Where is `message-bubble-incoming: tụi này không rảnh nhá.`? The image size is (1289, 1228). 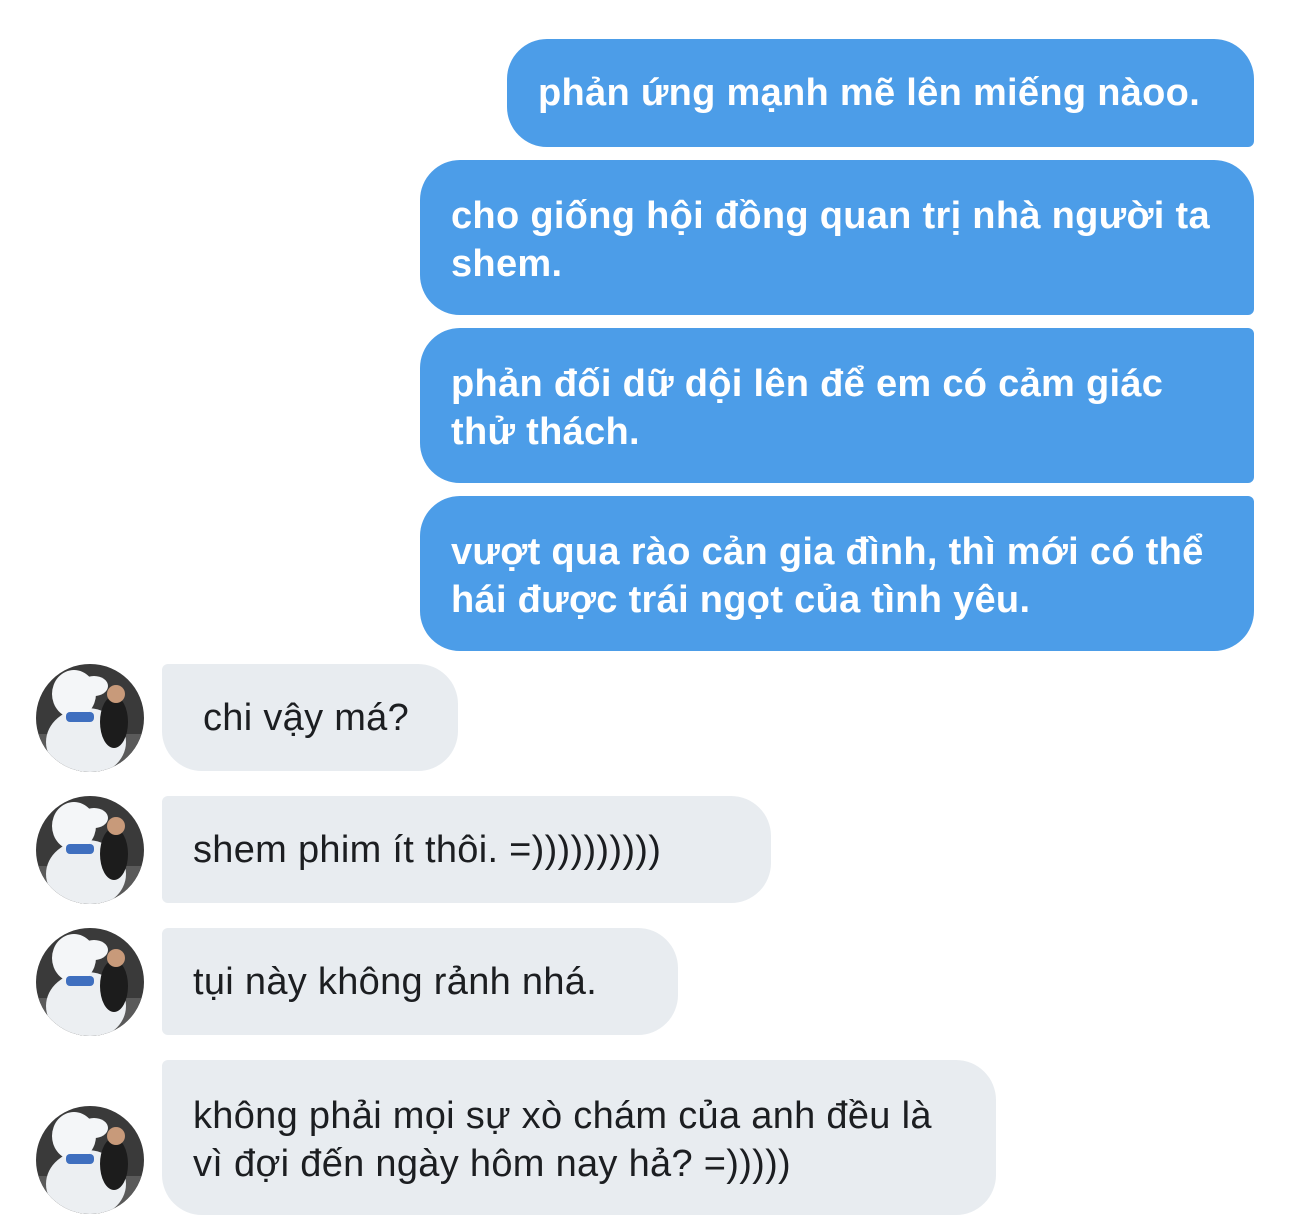 message-bubble-incoming: tụi này không rảnh nhá. is located at coordinates (420, 981).